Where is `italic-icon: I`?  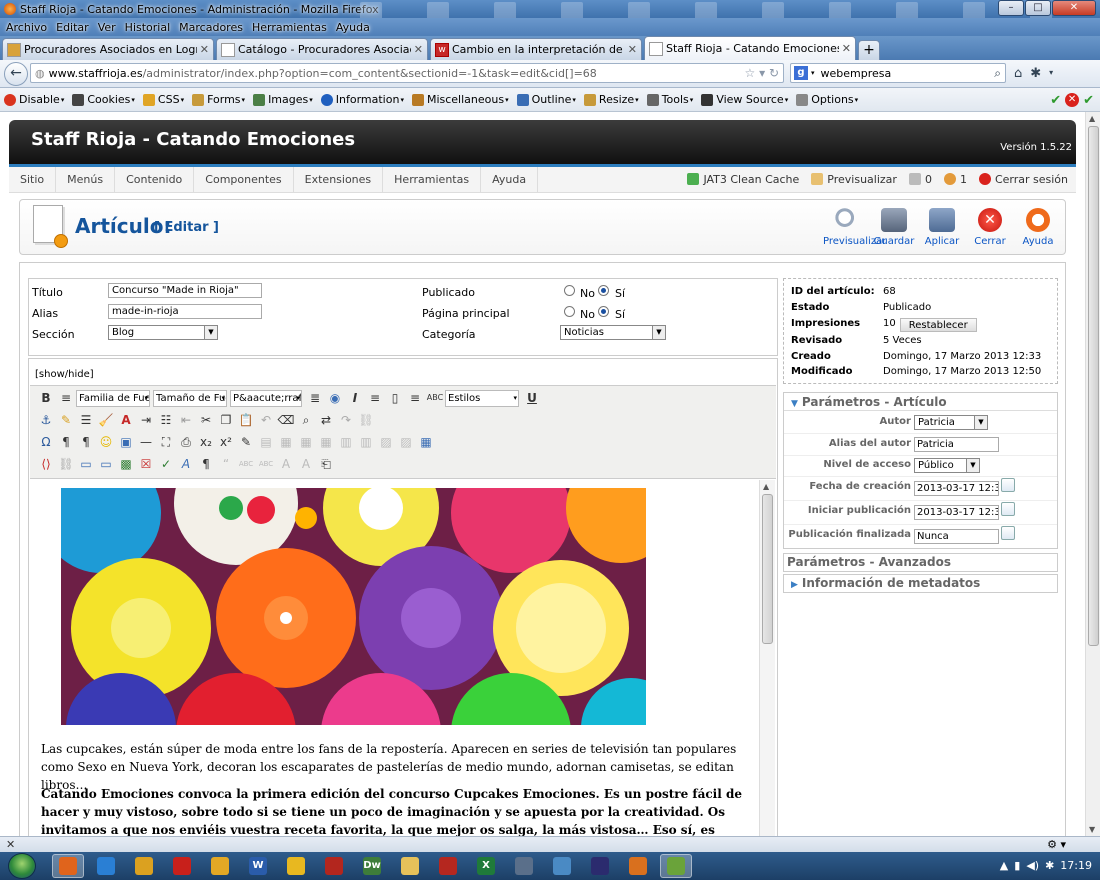
italic-icon: I is located at coordinates (355, 398).